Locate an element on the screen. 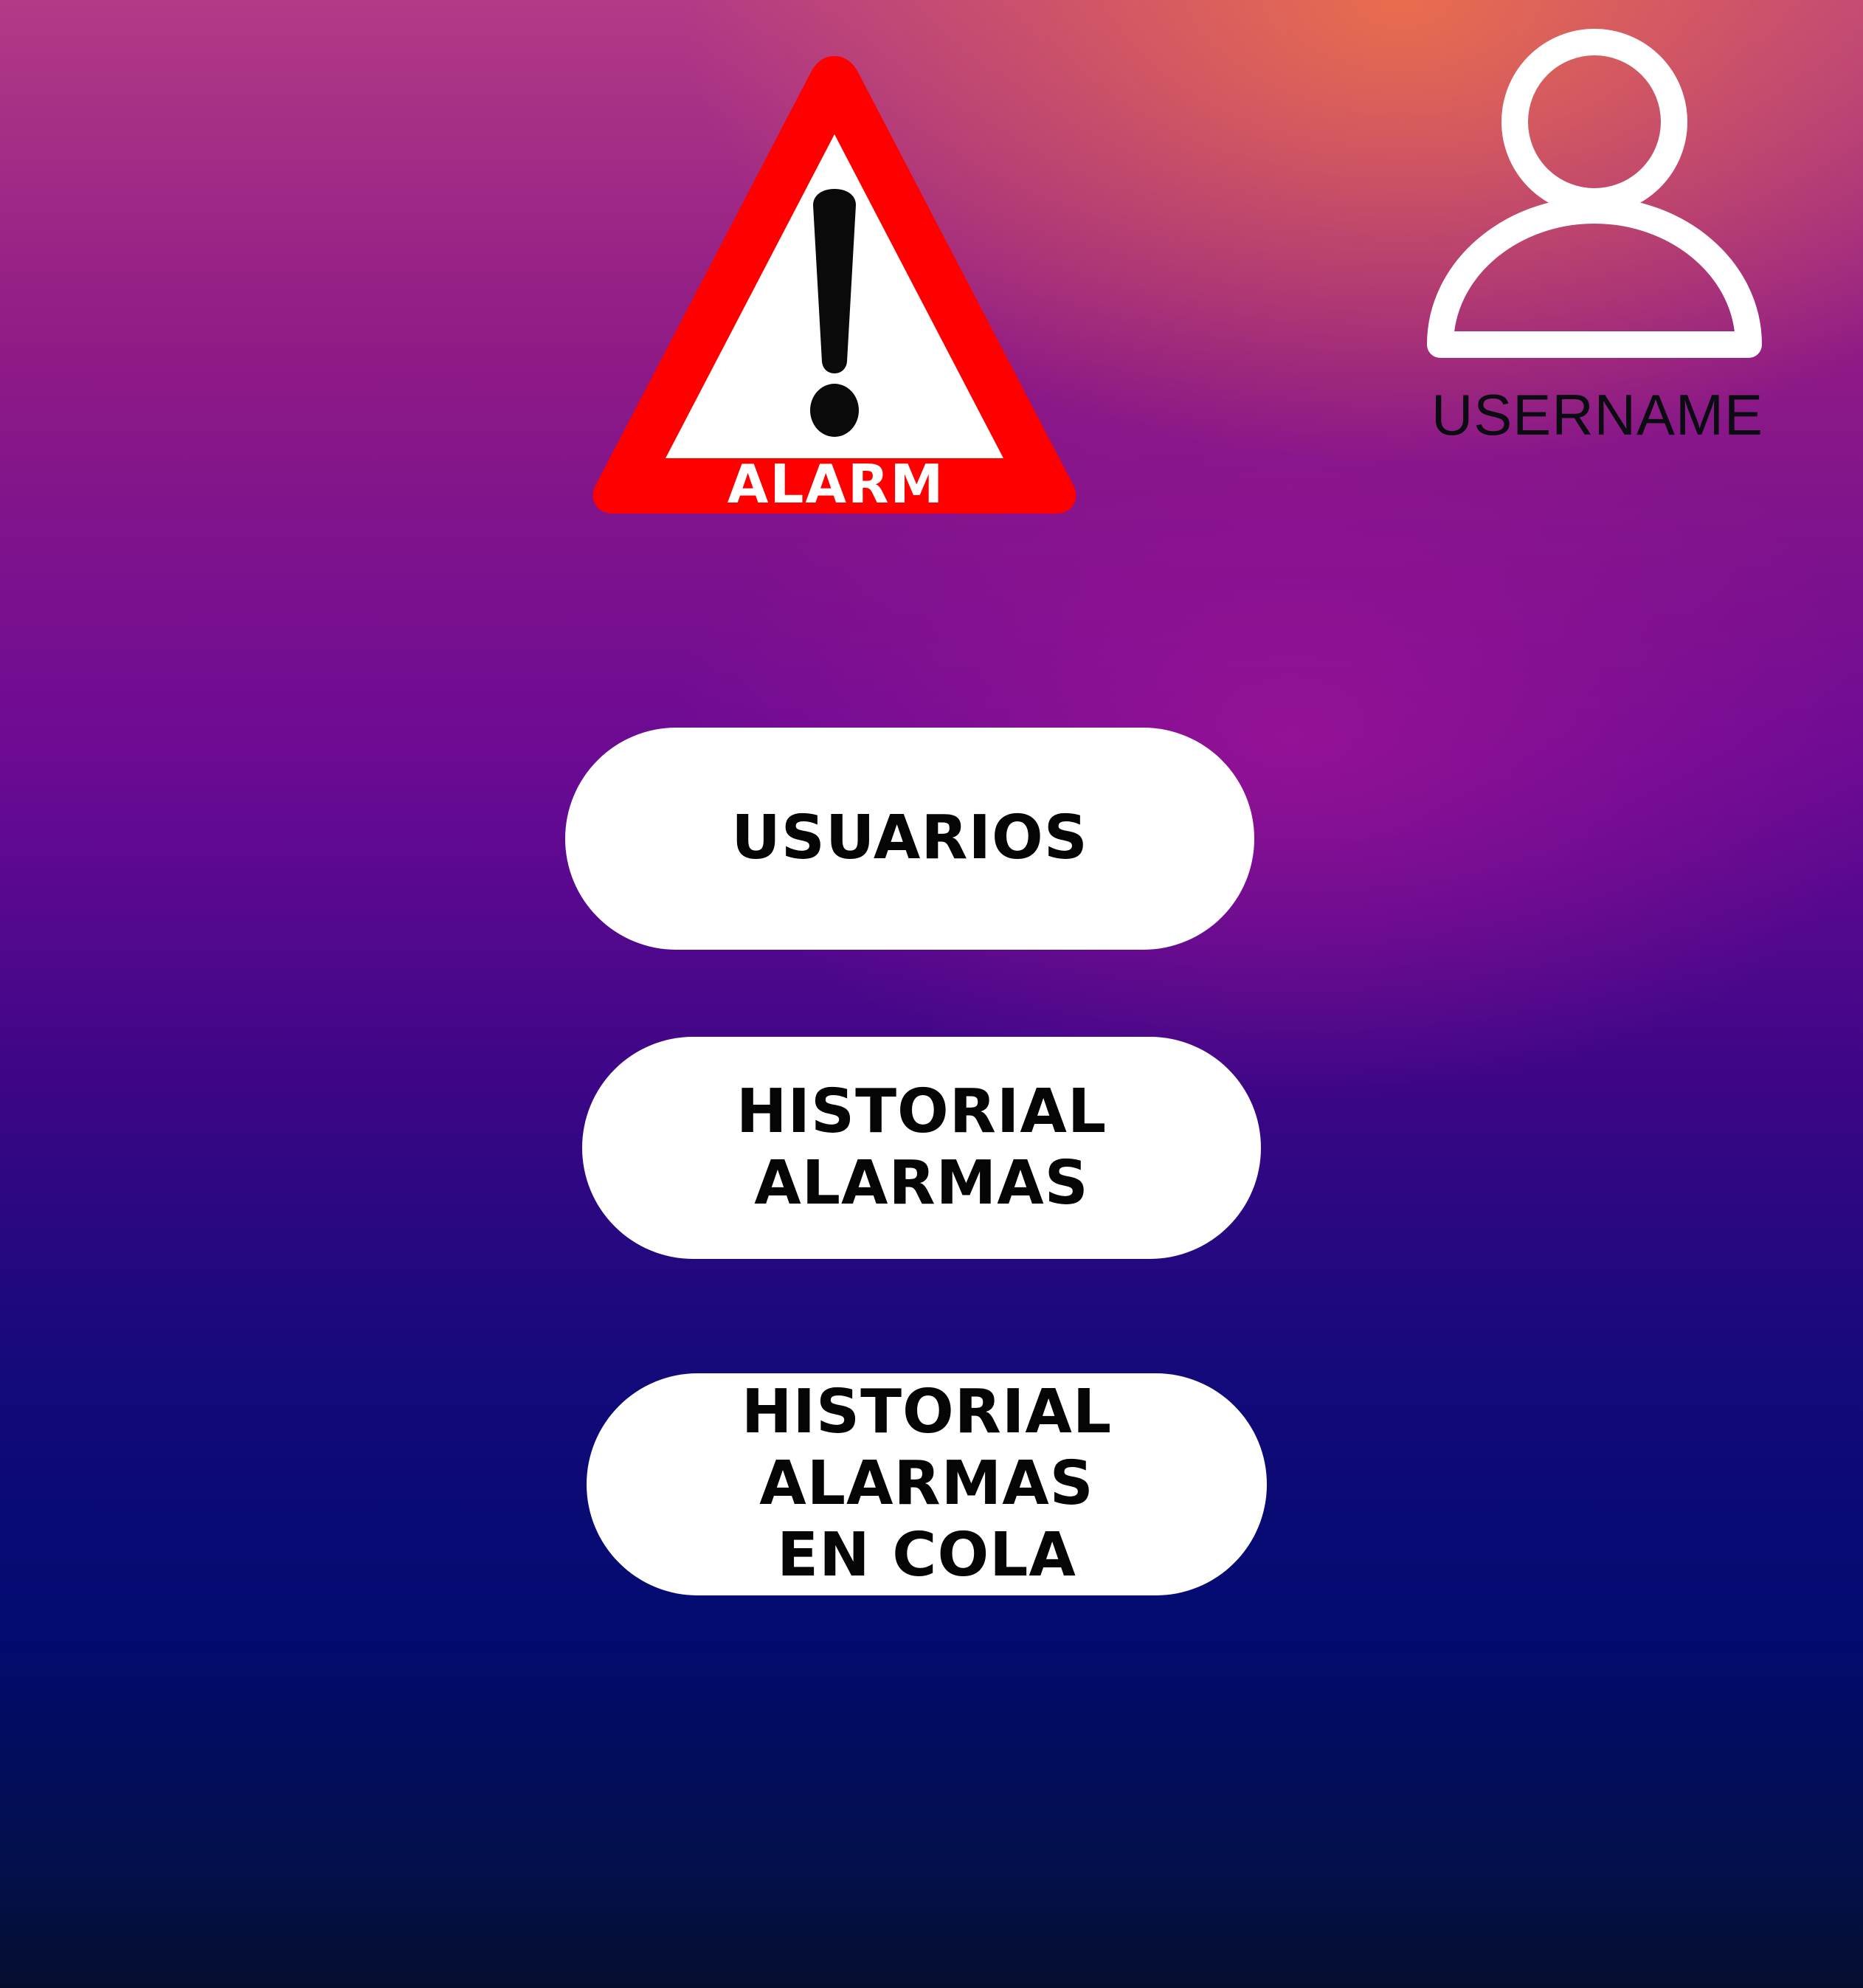  usuarios-button: USUARIOS is located at coordinates (909, 839).